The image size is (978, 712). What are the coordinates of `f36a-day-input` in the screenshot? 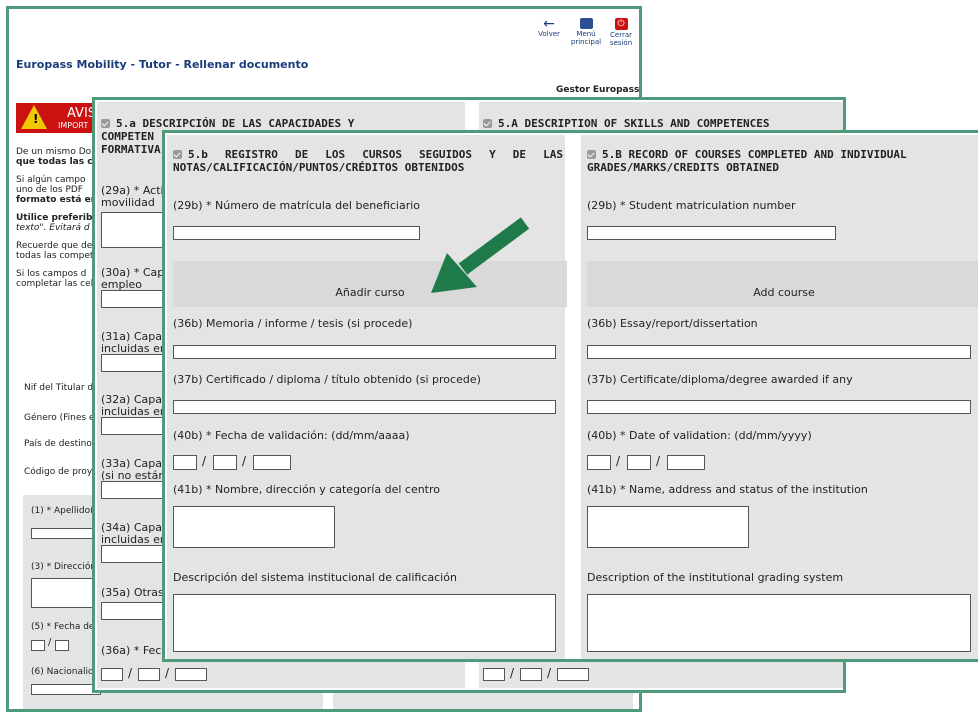 It's located at (112, 674).